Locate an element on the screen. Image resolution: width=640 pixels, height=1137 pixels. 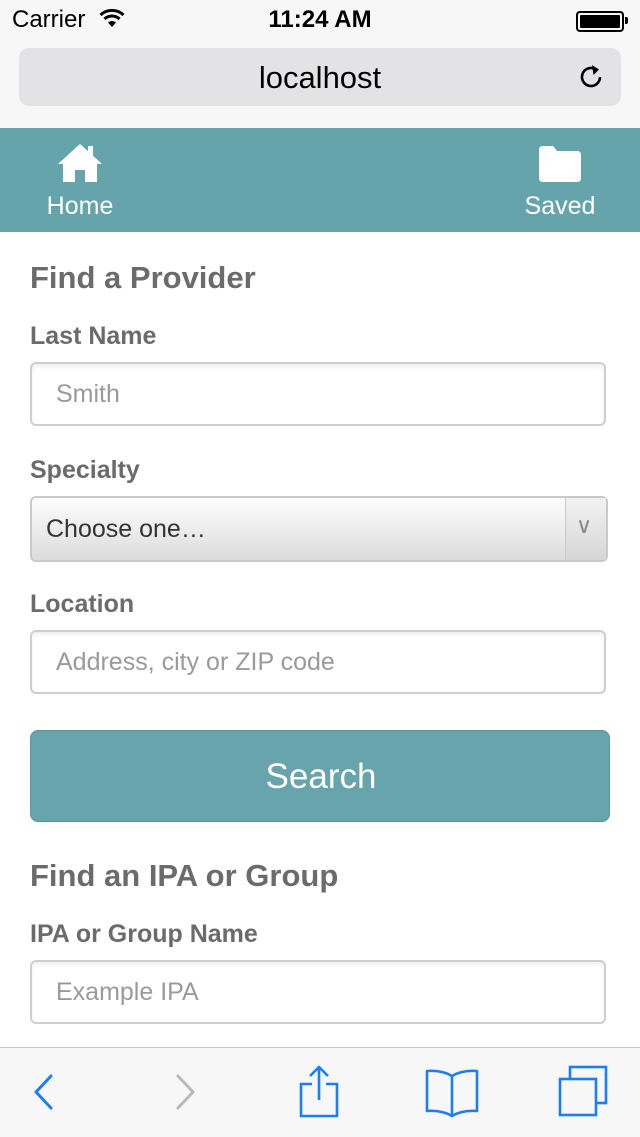
nav-saved: Saved is located at coordinates (560, 180).